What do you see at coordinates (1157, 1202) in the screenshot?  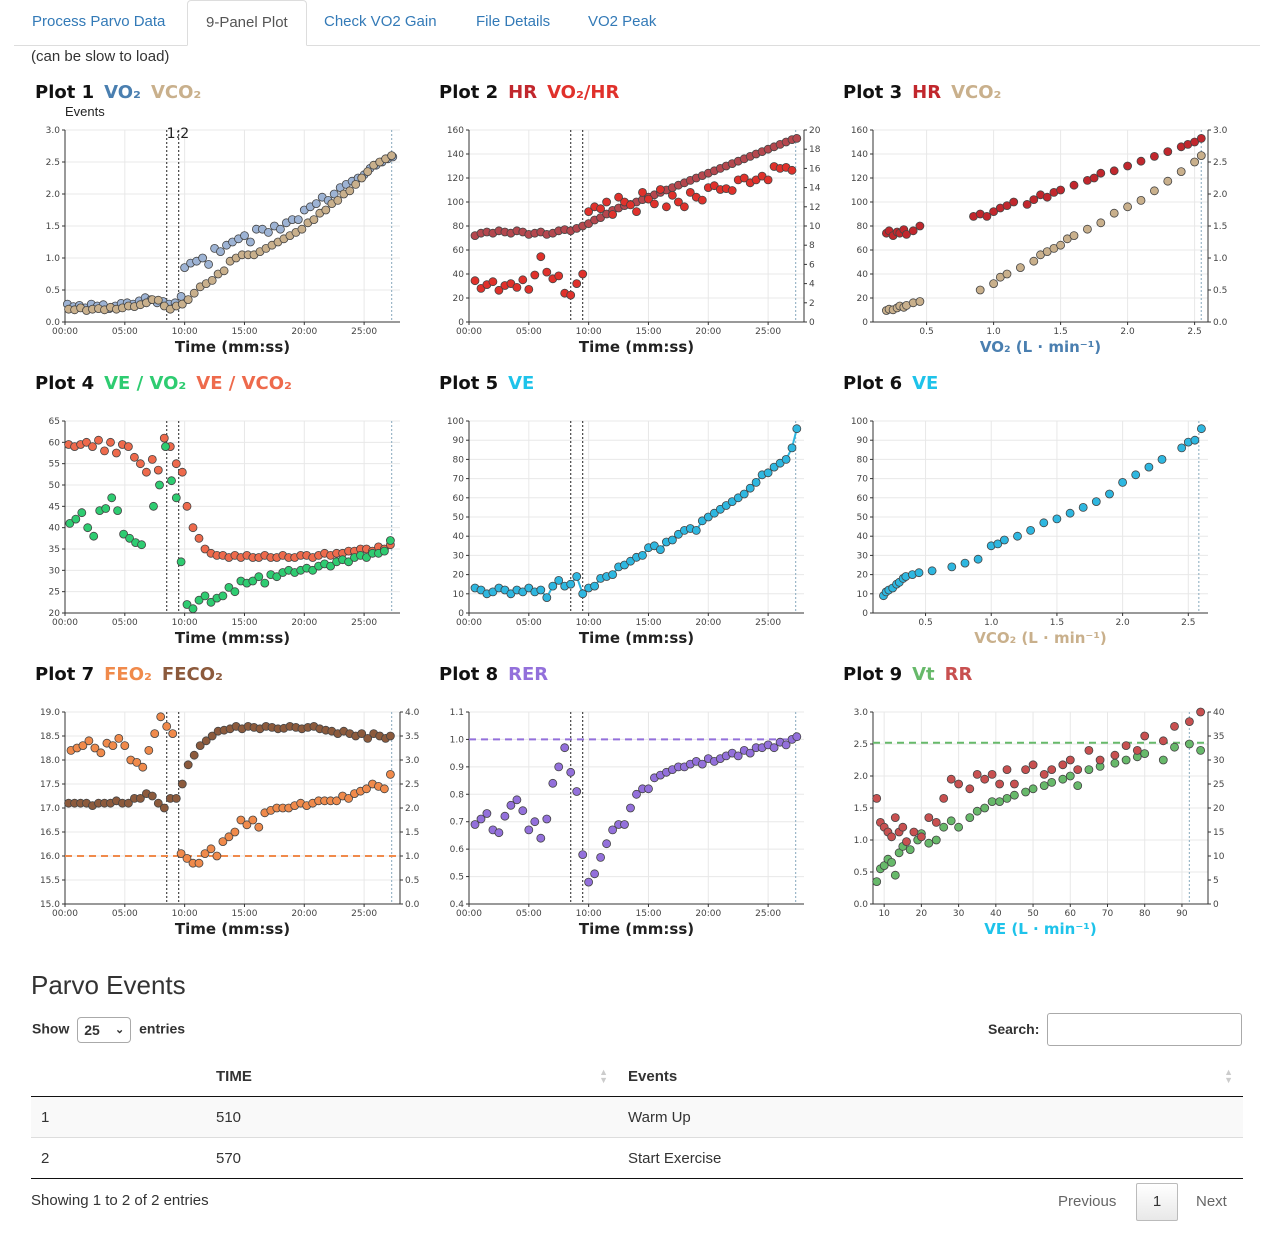 I see `page-1-button: 1` at bounding box center [1157, 1202].